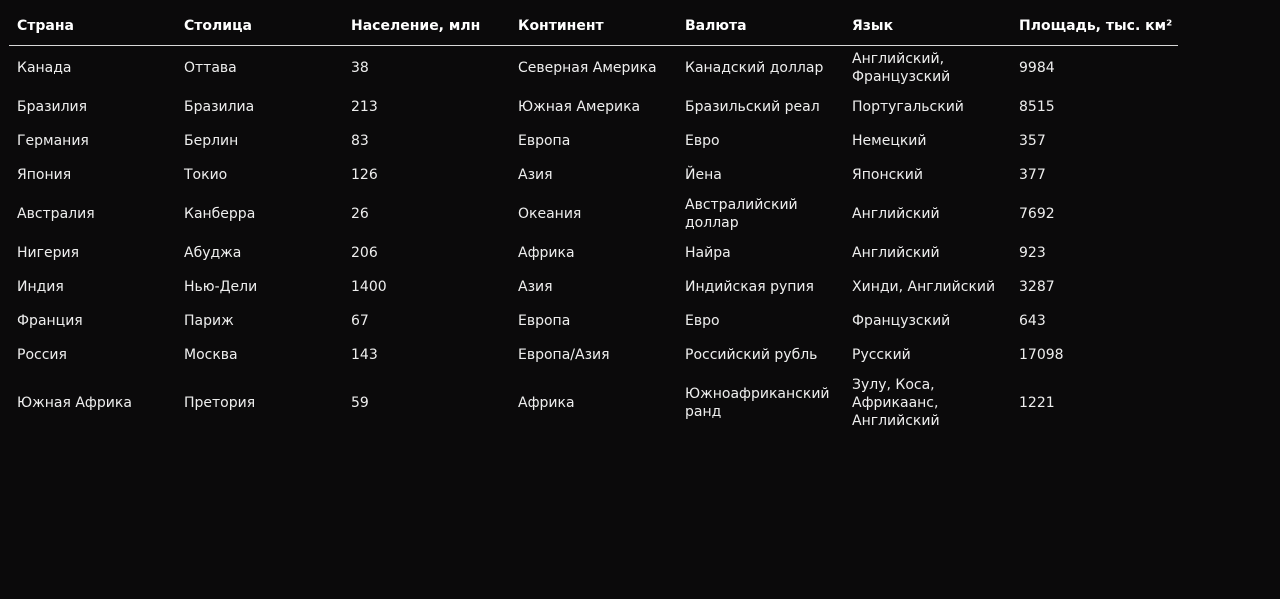  What do you see at coordinates (42, 355) in the screenshot?
I see `cell-country: Россия` at bounding box center [42, 355].